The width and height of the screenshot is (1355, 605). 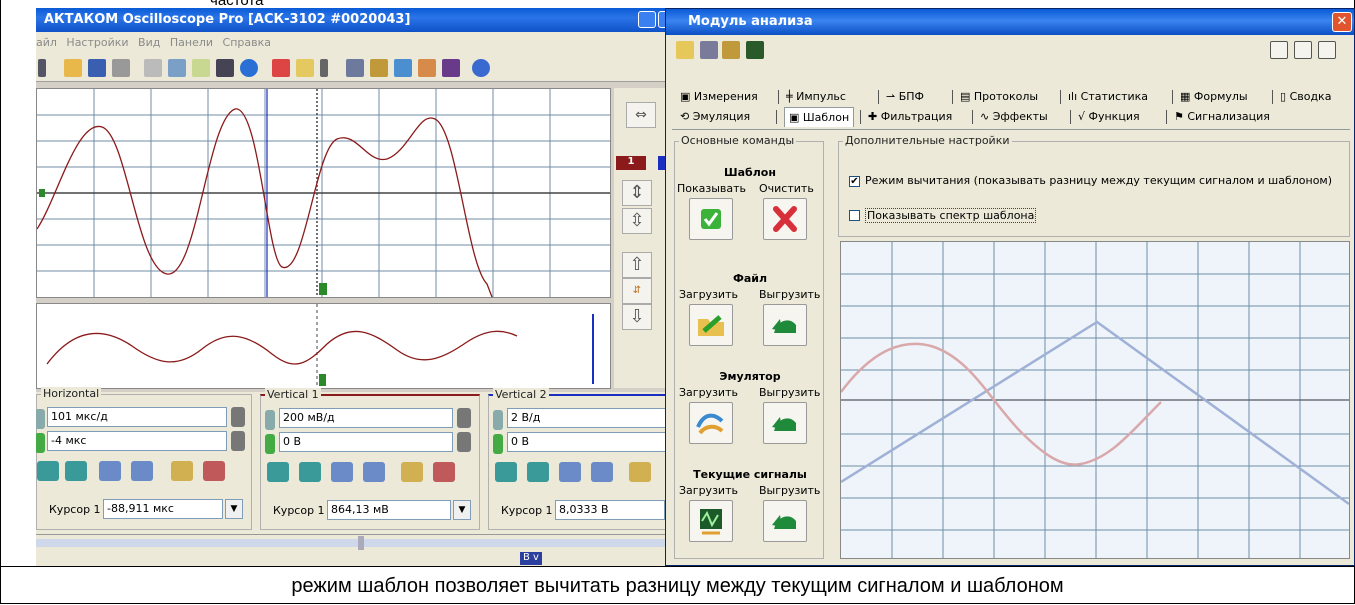 What do you see at coordinates (403, 68) in the screenshot?
I see `probe-icon` at bounding box center [403, 68].